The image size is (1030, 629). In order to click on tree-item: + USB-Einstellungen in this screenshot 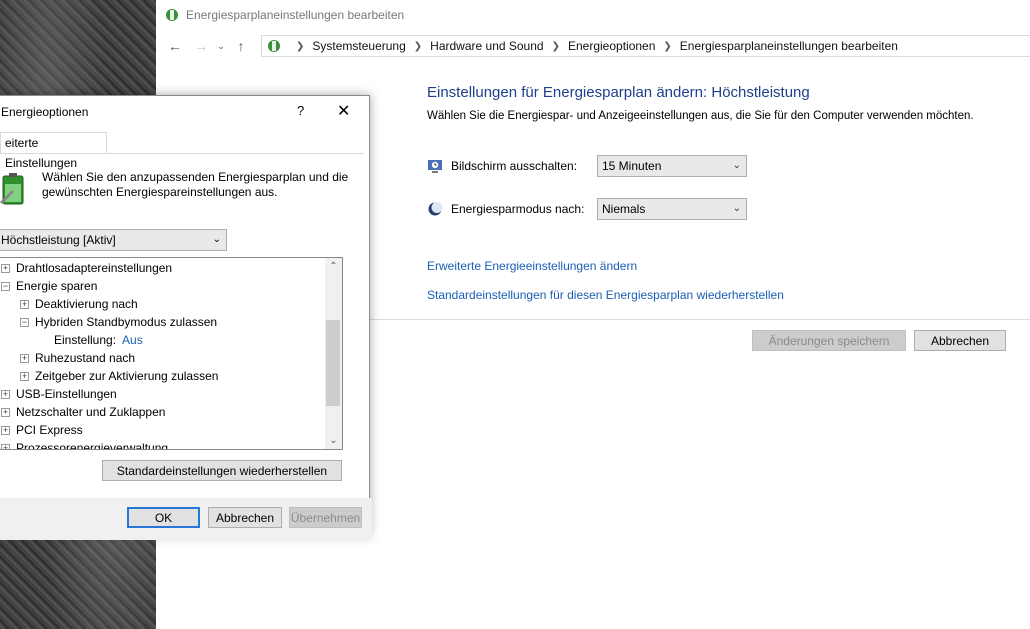, I will do `click(59, 394)`.